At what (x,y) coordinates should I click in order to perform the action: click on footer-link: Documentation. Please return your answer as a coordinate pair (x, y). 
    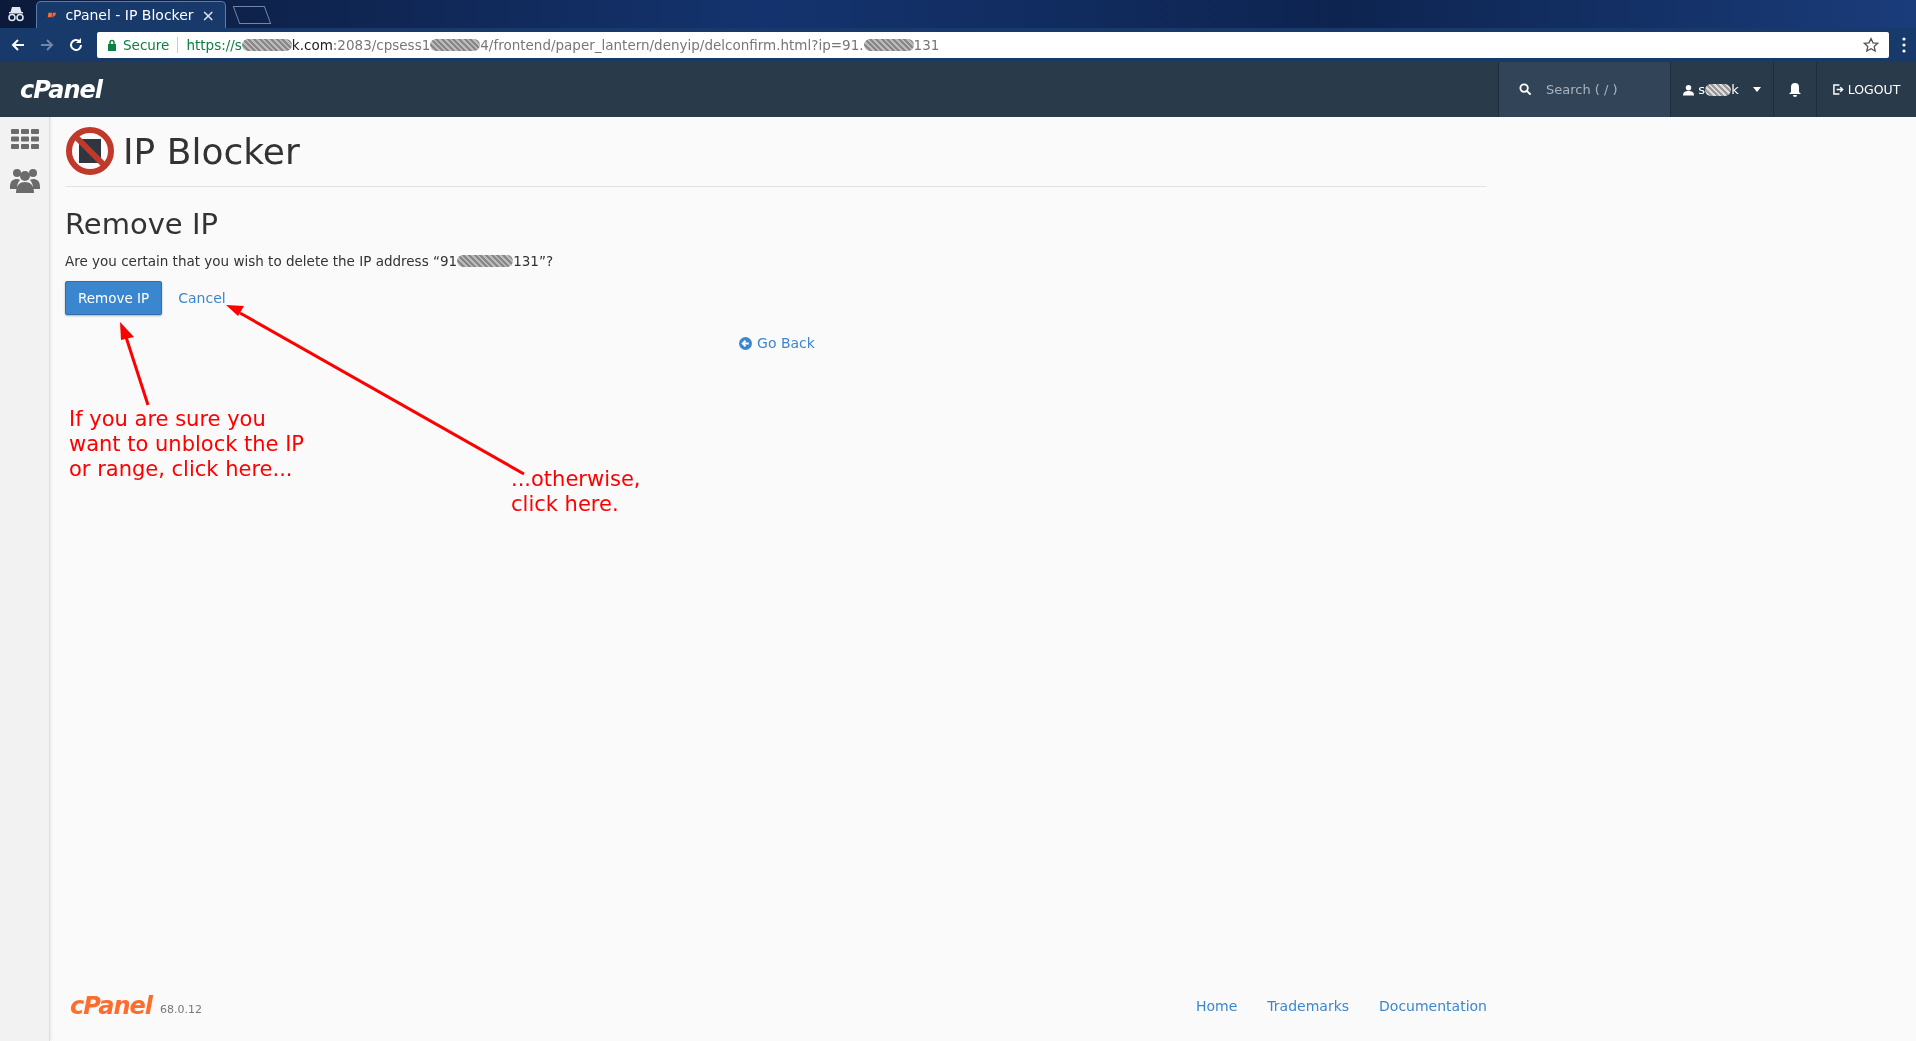
    Looking at the image, I should click on (1433, 1006).